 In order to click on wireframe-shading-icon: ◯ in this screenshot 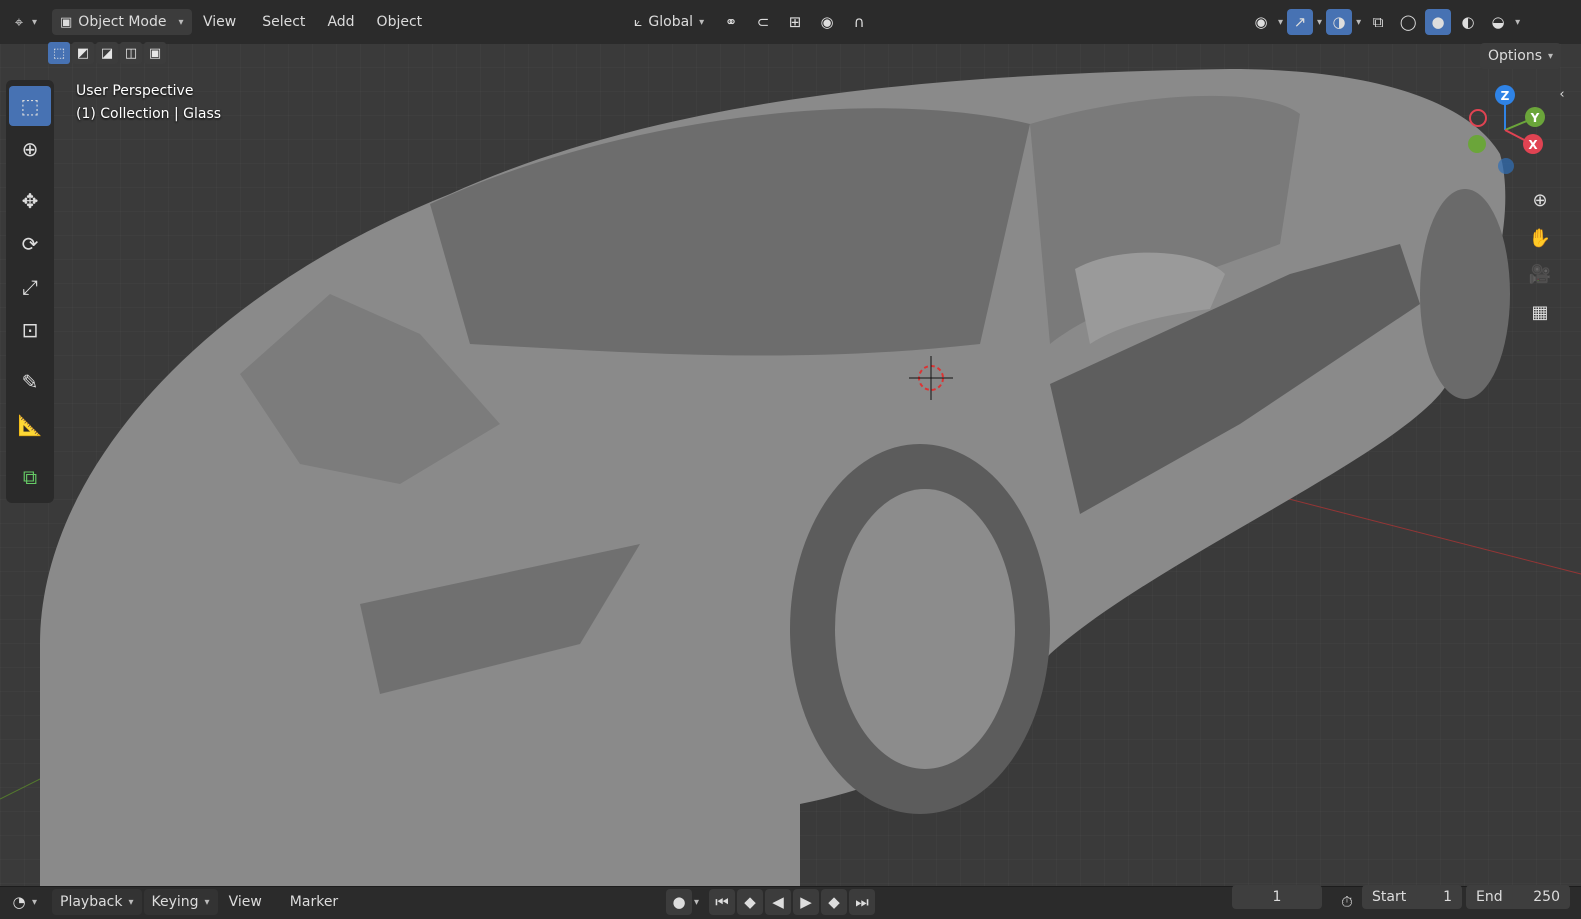, I will do `click(1408, 22)`.